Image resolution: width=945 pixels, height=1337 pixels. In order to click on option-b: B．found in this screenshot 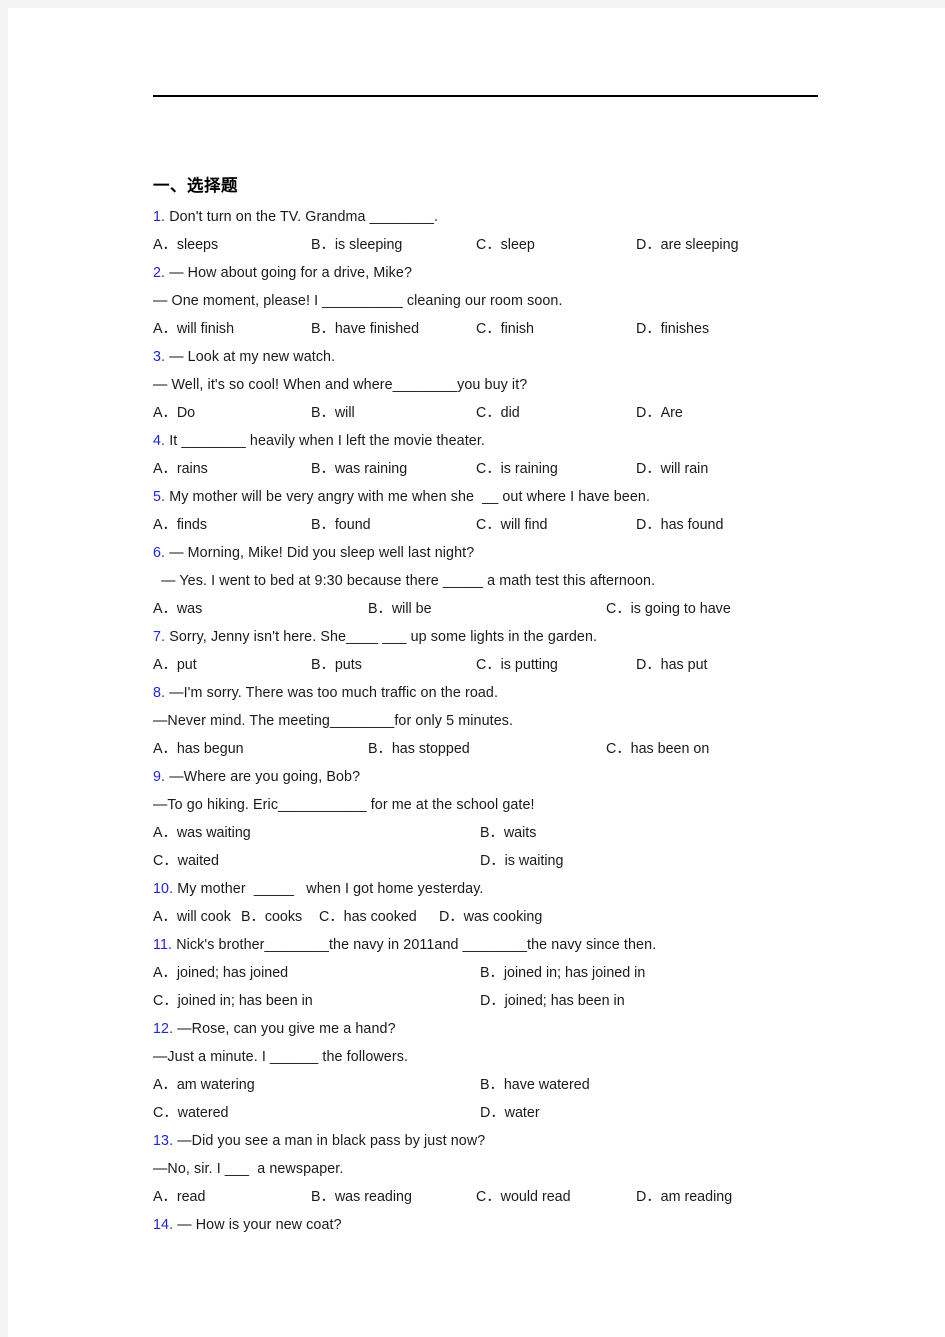, I will do `click(393, 525)`.